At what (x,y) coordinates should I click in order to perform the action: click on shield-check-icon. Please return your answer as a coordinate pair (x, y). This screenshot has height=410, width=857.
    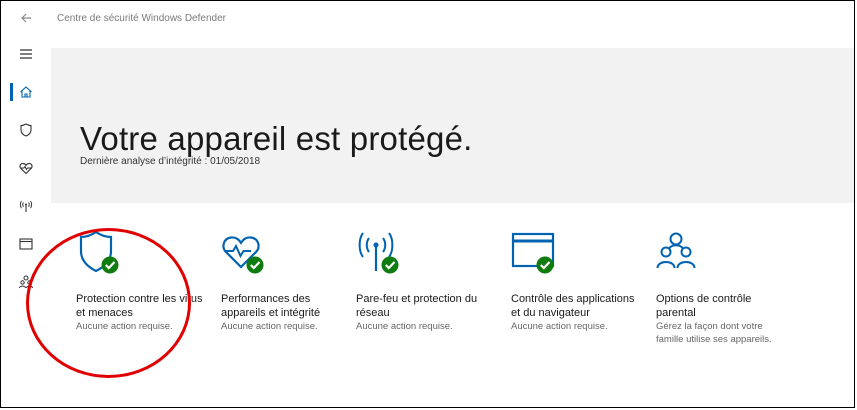
    Looking at the image, I should click on (99, 252).